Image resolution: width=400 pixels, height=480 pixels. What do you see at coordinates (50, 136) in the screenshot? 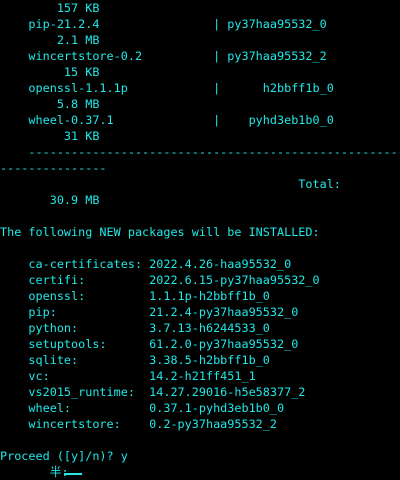
I see `terminal-line: 31 KB` at bounding box center [50, 136].